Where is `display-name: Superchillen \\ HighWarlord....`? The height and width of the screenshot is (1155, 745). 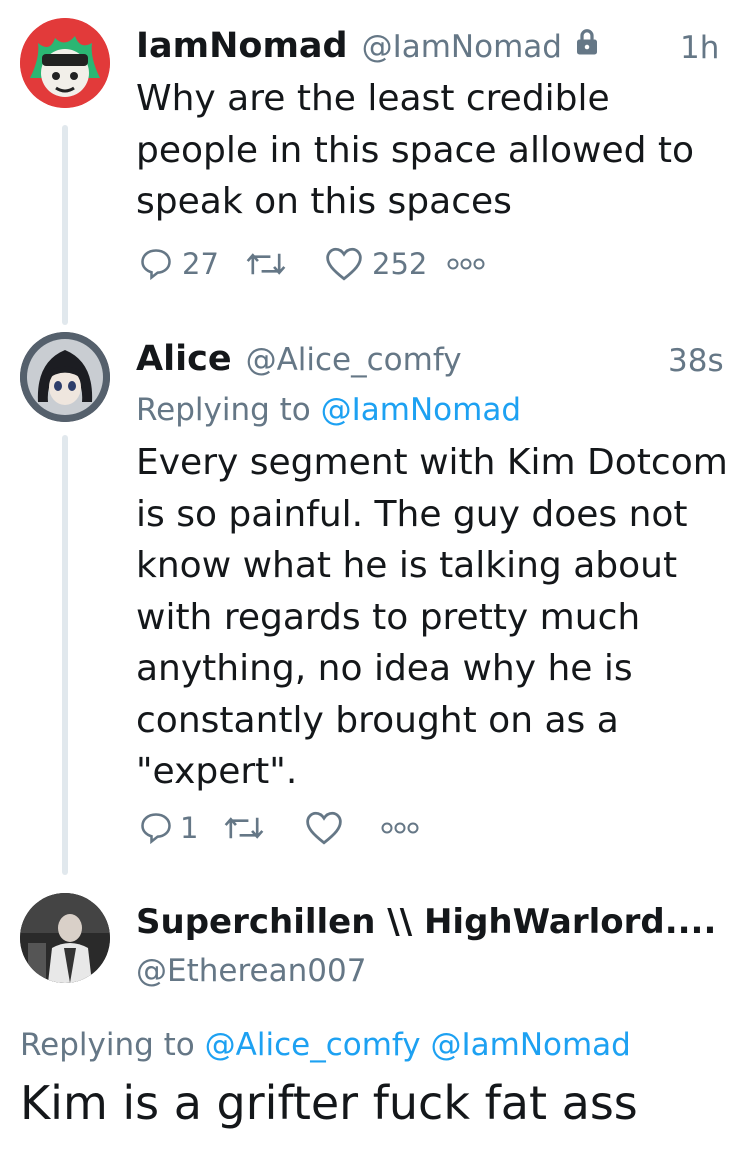 display-name: Superchillen \\ HighWarlord.... is located at coordinates (426, 922).